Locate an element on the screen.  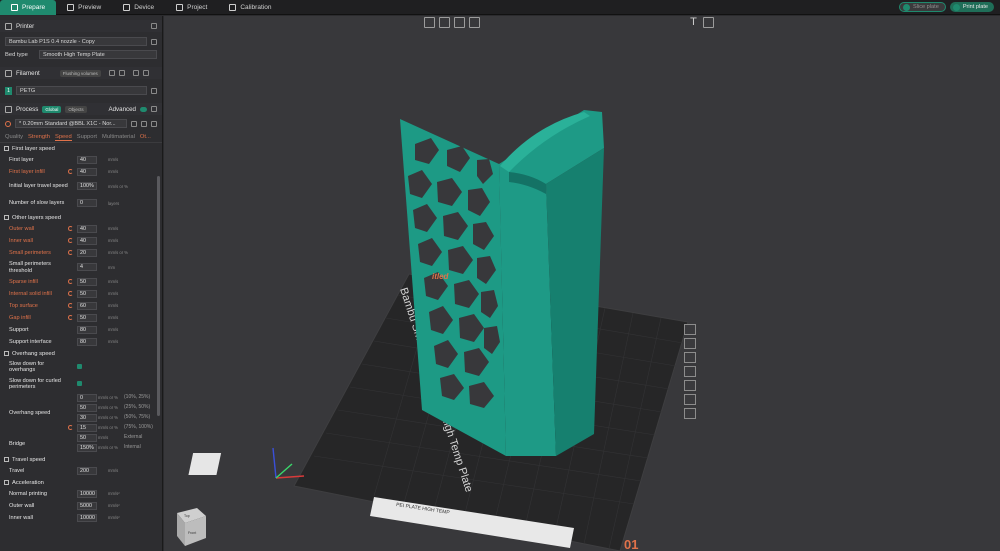
flushing-volumes-button: Flushing volumes is located at coordinates (80, 73).